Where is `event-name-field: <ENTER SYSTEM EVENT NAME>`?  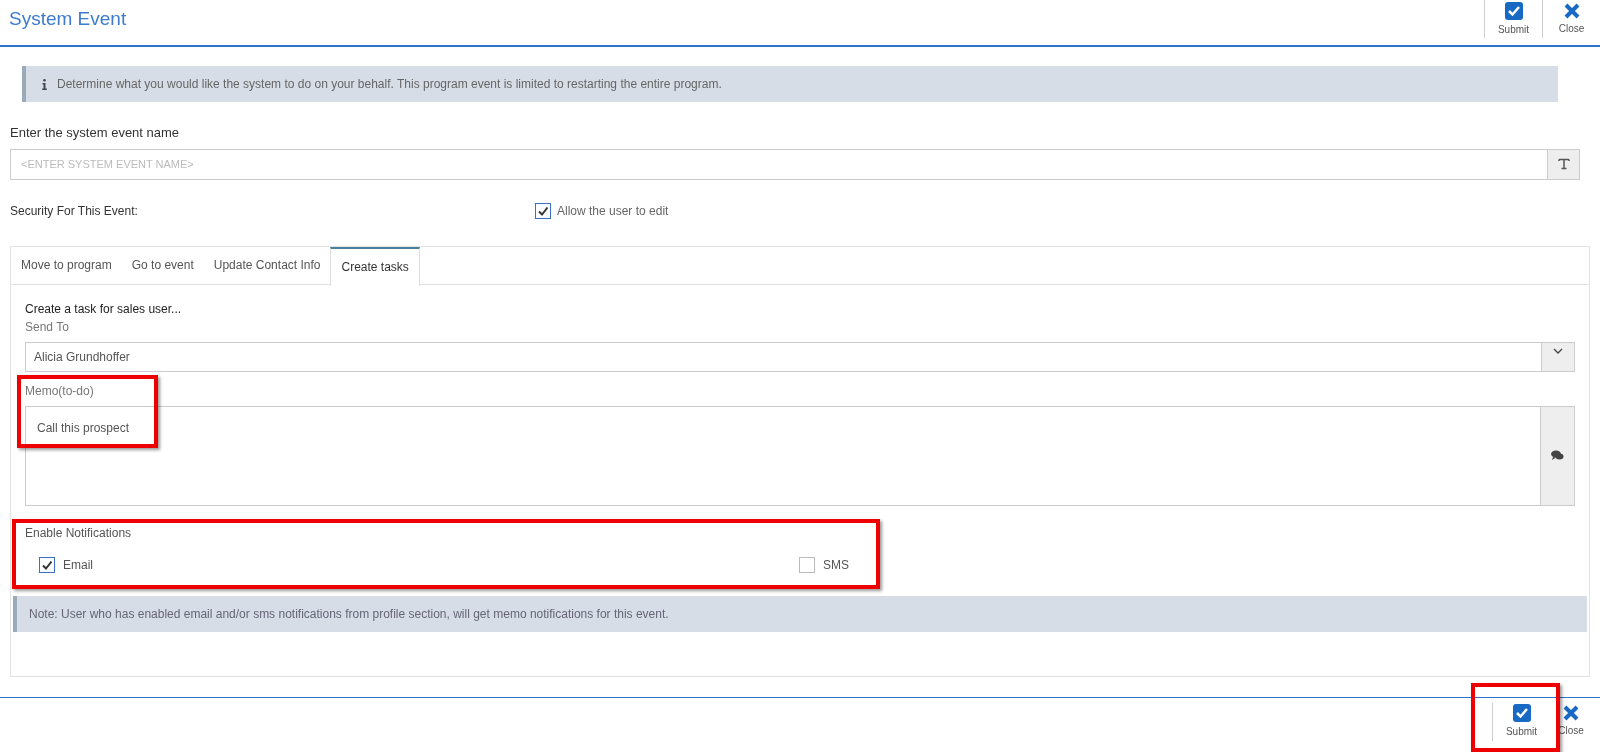
event-name-field: <ENTER SYSTEM EVENT NAME> is located at coordinates (779, 164).